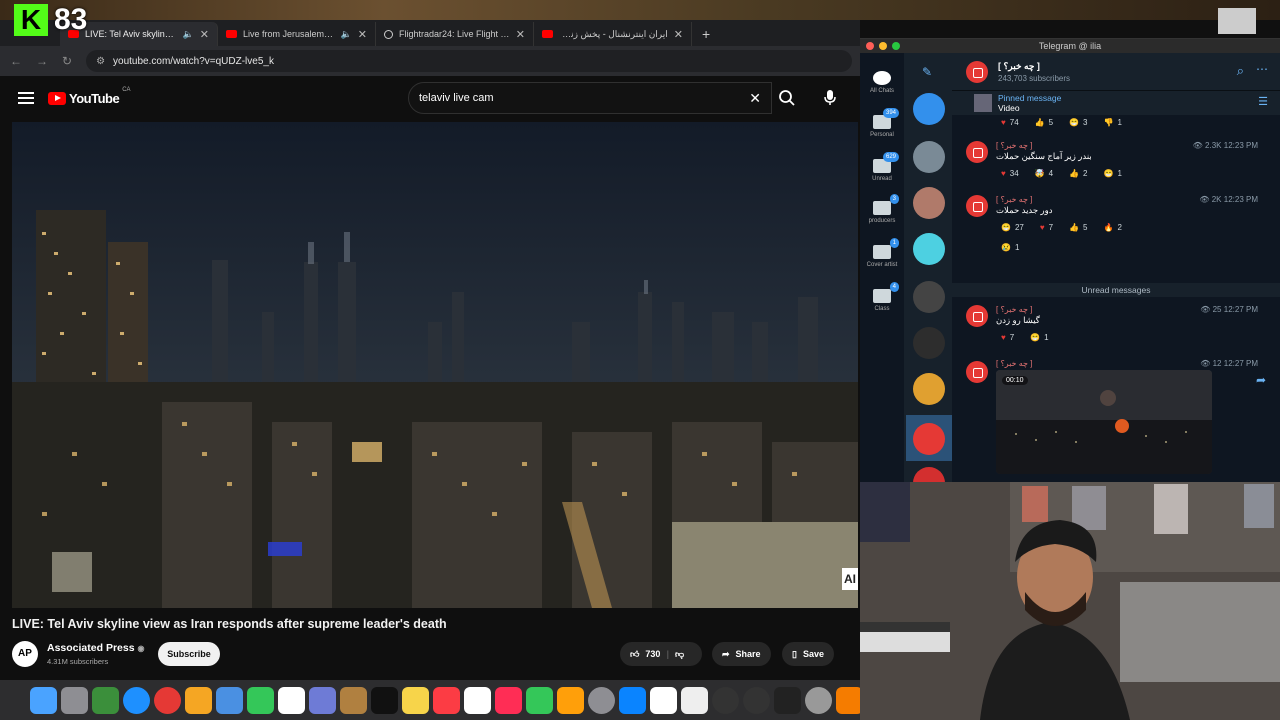 This screenshot has height=720, width=1280. I want to click on unity-icon, so click(787, 700).